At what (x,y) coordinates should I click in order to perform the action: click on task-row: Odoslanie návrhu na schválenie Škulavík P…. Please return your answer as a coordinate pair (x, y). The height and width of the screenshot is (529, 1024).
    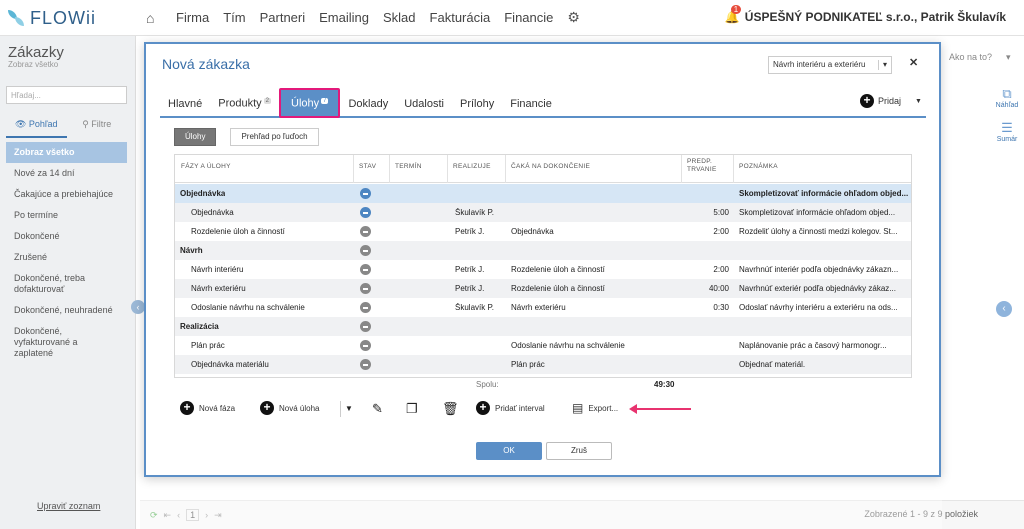
    Looking at the image, I should click on (543, 307).